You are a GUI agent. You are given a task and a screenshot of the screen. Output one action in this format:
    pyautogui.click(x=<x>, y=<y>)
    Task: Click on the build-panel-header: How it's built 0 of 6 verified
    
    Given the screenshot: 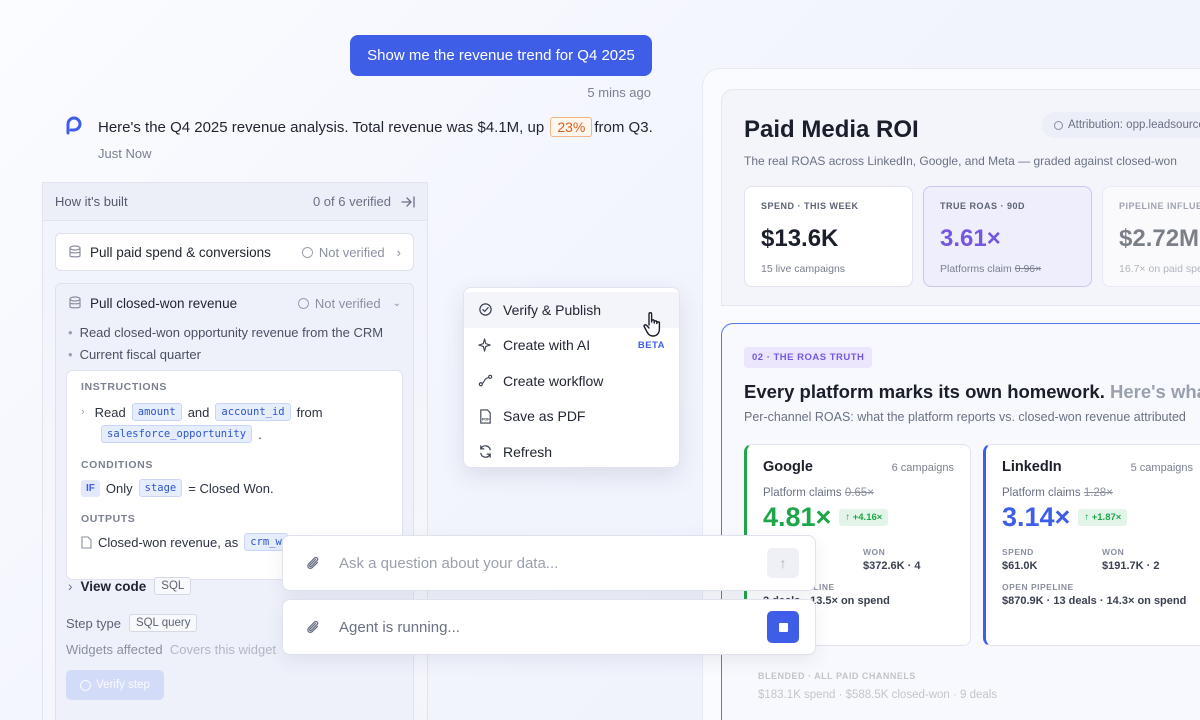 What is the action you would take?
    pyautogui.click(x=235, y=202)
    